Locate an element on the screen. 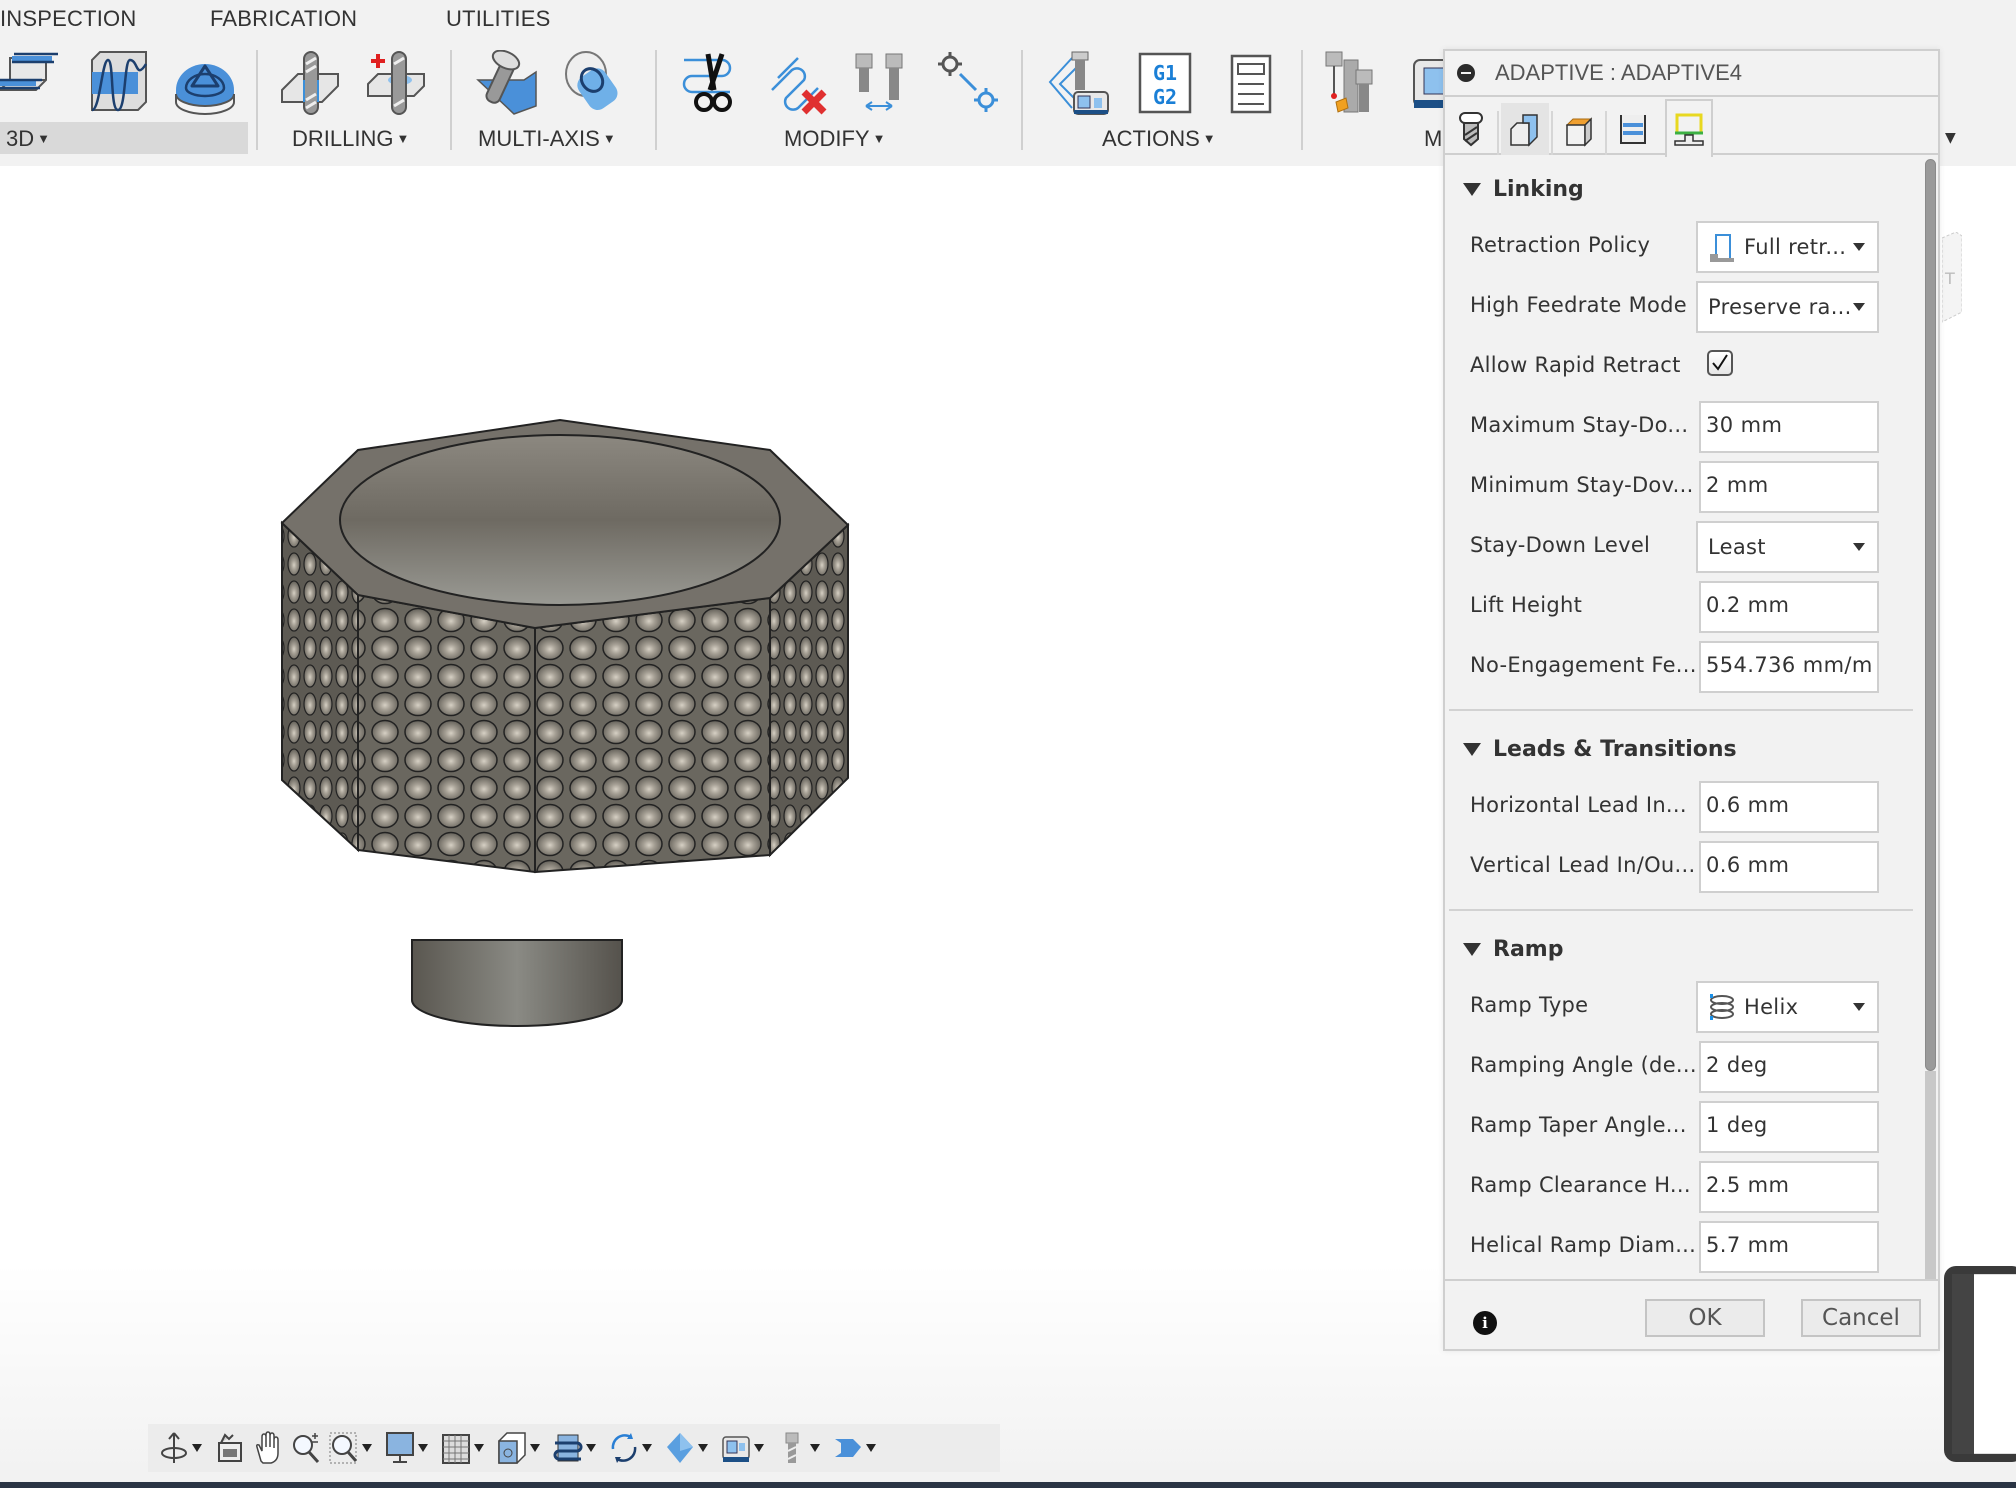  group-3d-label: 3D ▼ is located at coordinates (28, 139).